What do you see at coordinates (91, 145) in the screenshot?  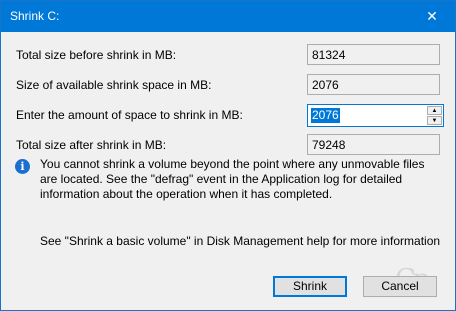 I see `total-after-label: Total size after shrink in MB:` at bounding box center [91, 145].